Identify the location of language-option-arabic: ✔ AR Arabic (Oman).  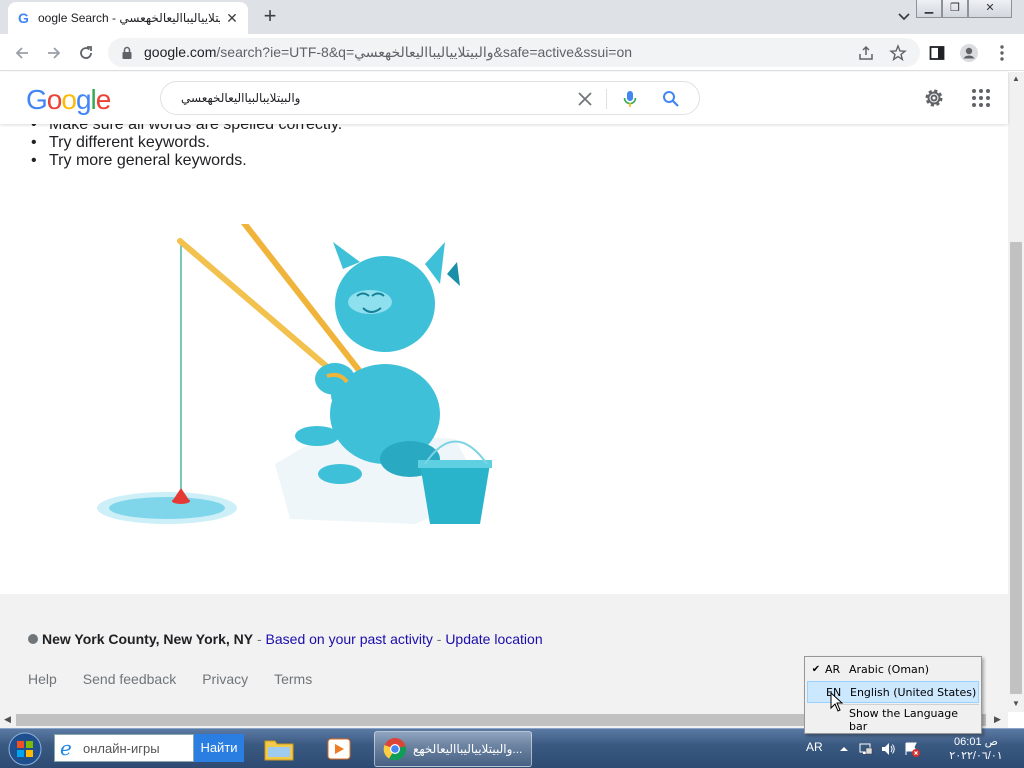
(893, 669).